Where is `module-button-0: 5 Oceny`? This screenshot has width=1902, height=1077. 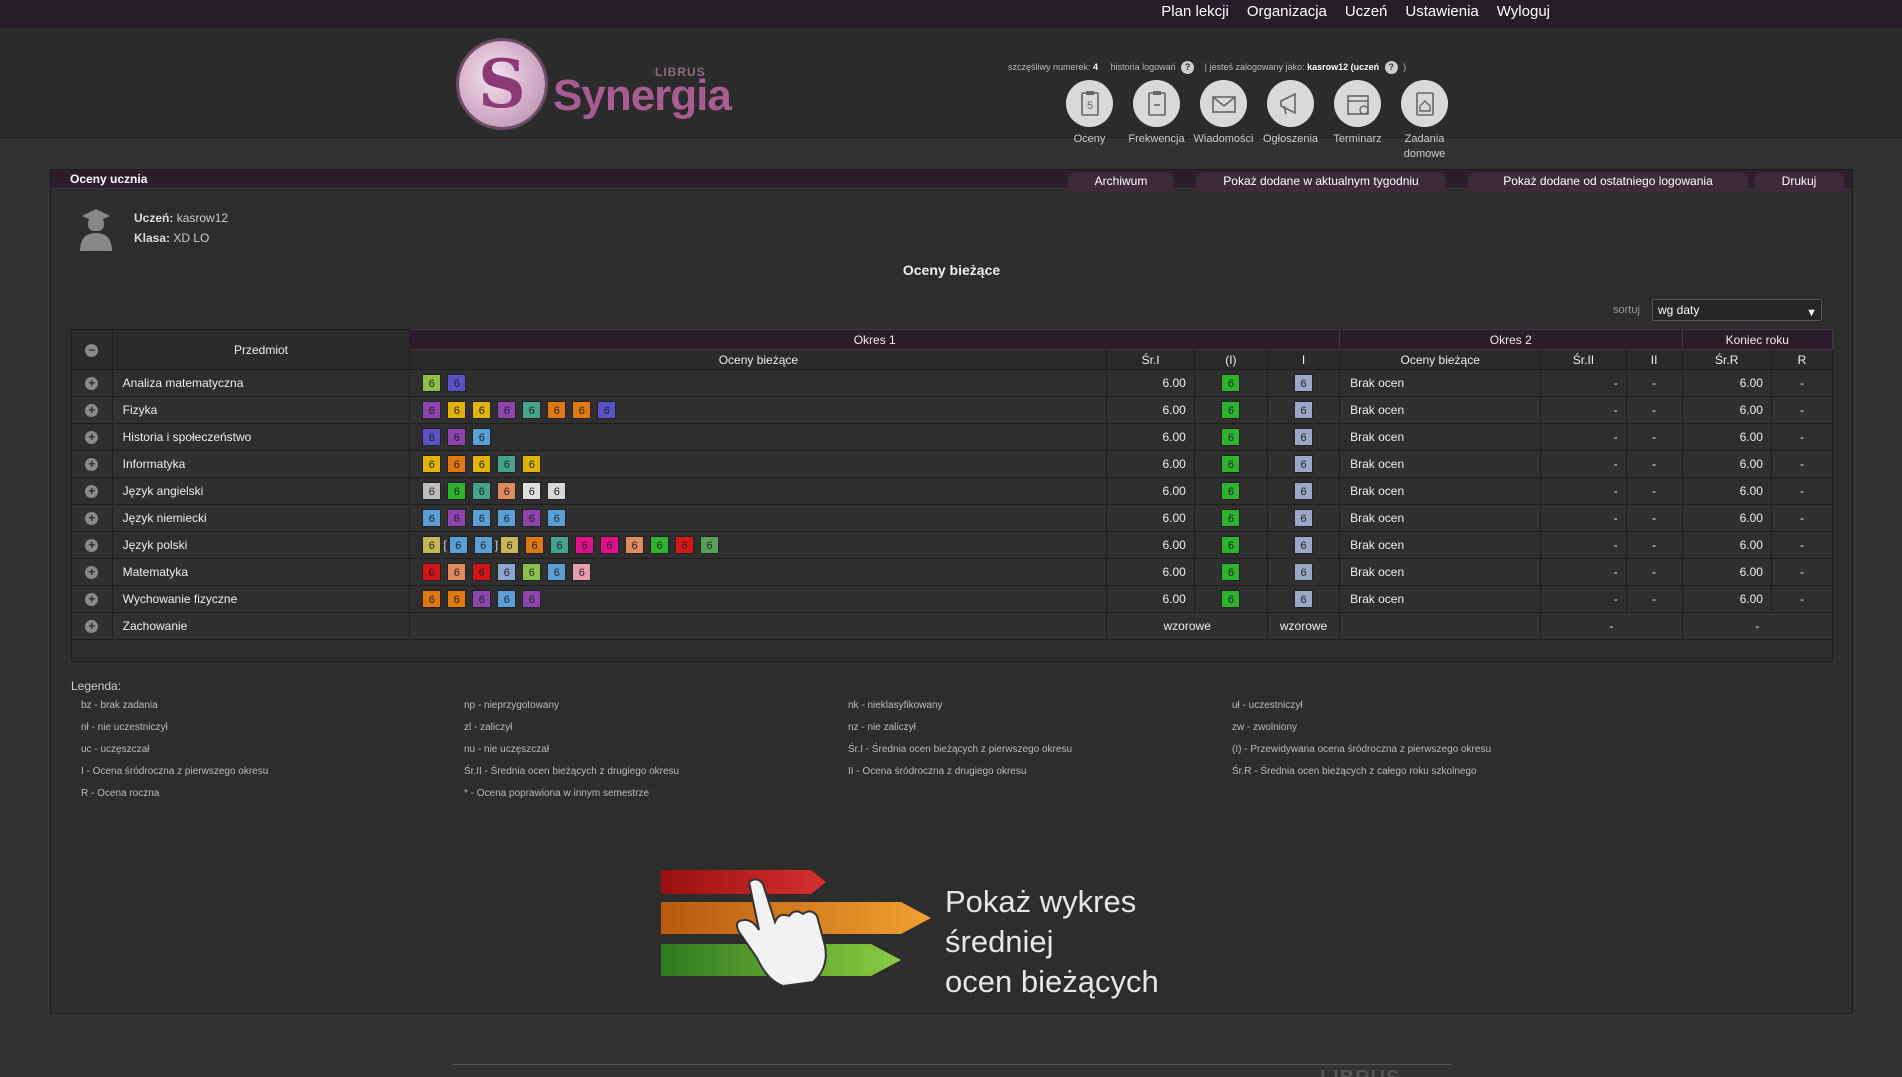
module-button-0: 5 Oceny is located at coordinates (1089, 121).